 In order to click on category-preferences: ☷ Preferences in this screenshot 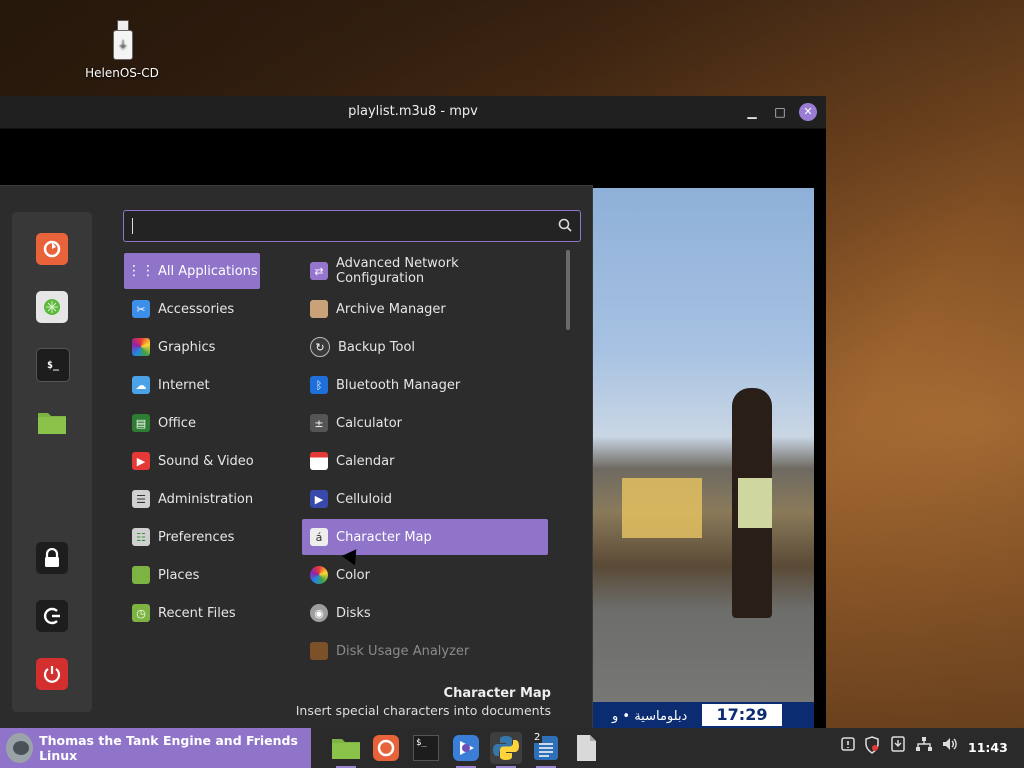, I will do `click(192, 537)`.